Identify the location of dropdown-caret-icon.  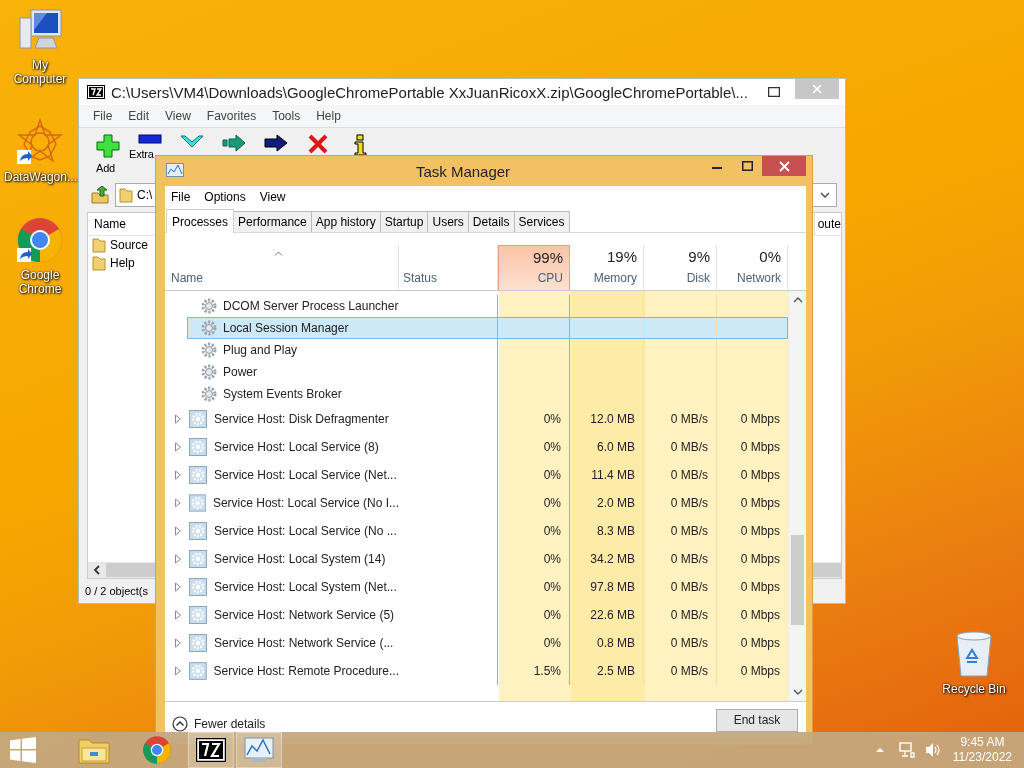
(825, 195).